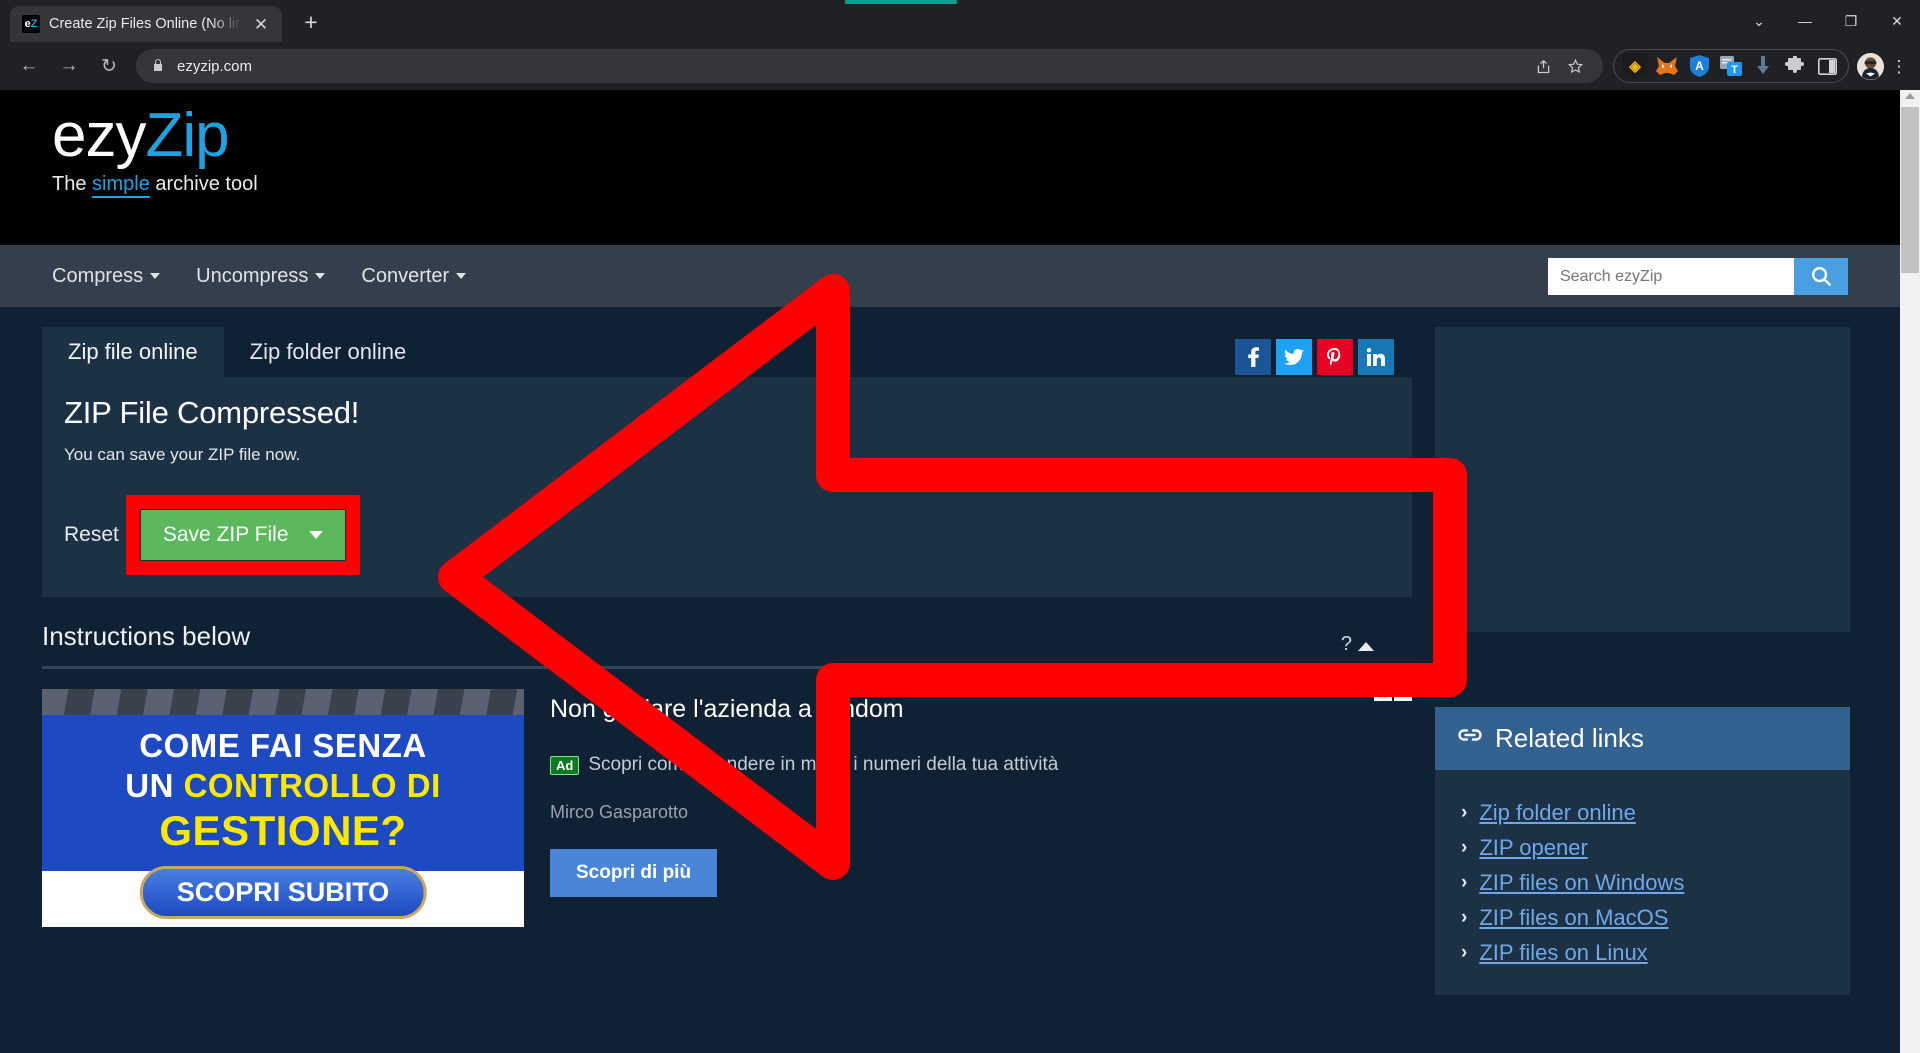  What do you see at coordinates (1635, 66) in the screenshot?
I see `binance-wallet-icon: ◈` at bounding box center [1635, 66].